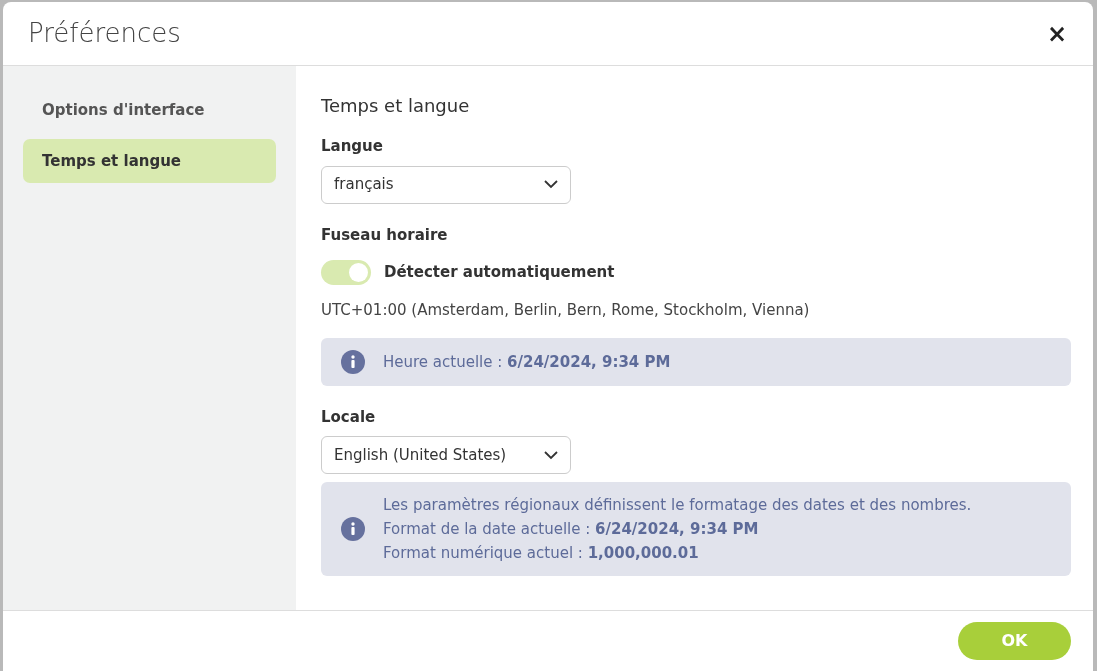  I want to click on section-title: Temps et langue, so click(396, 106).